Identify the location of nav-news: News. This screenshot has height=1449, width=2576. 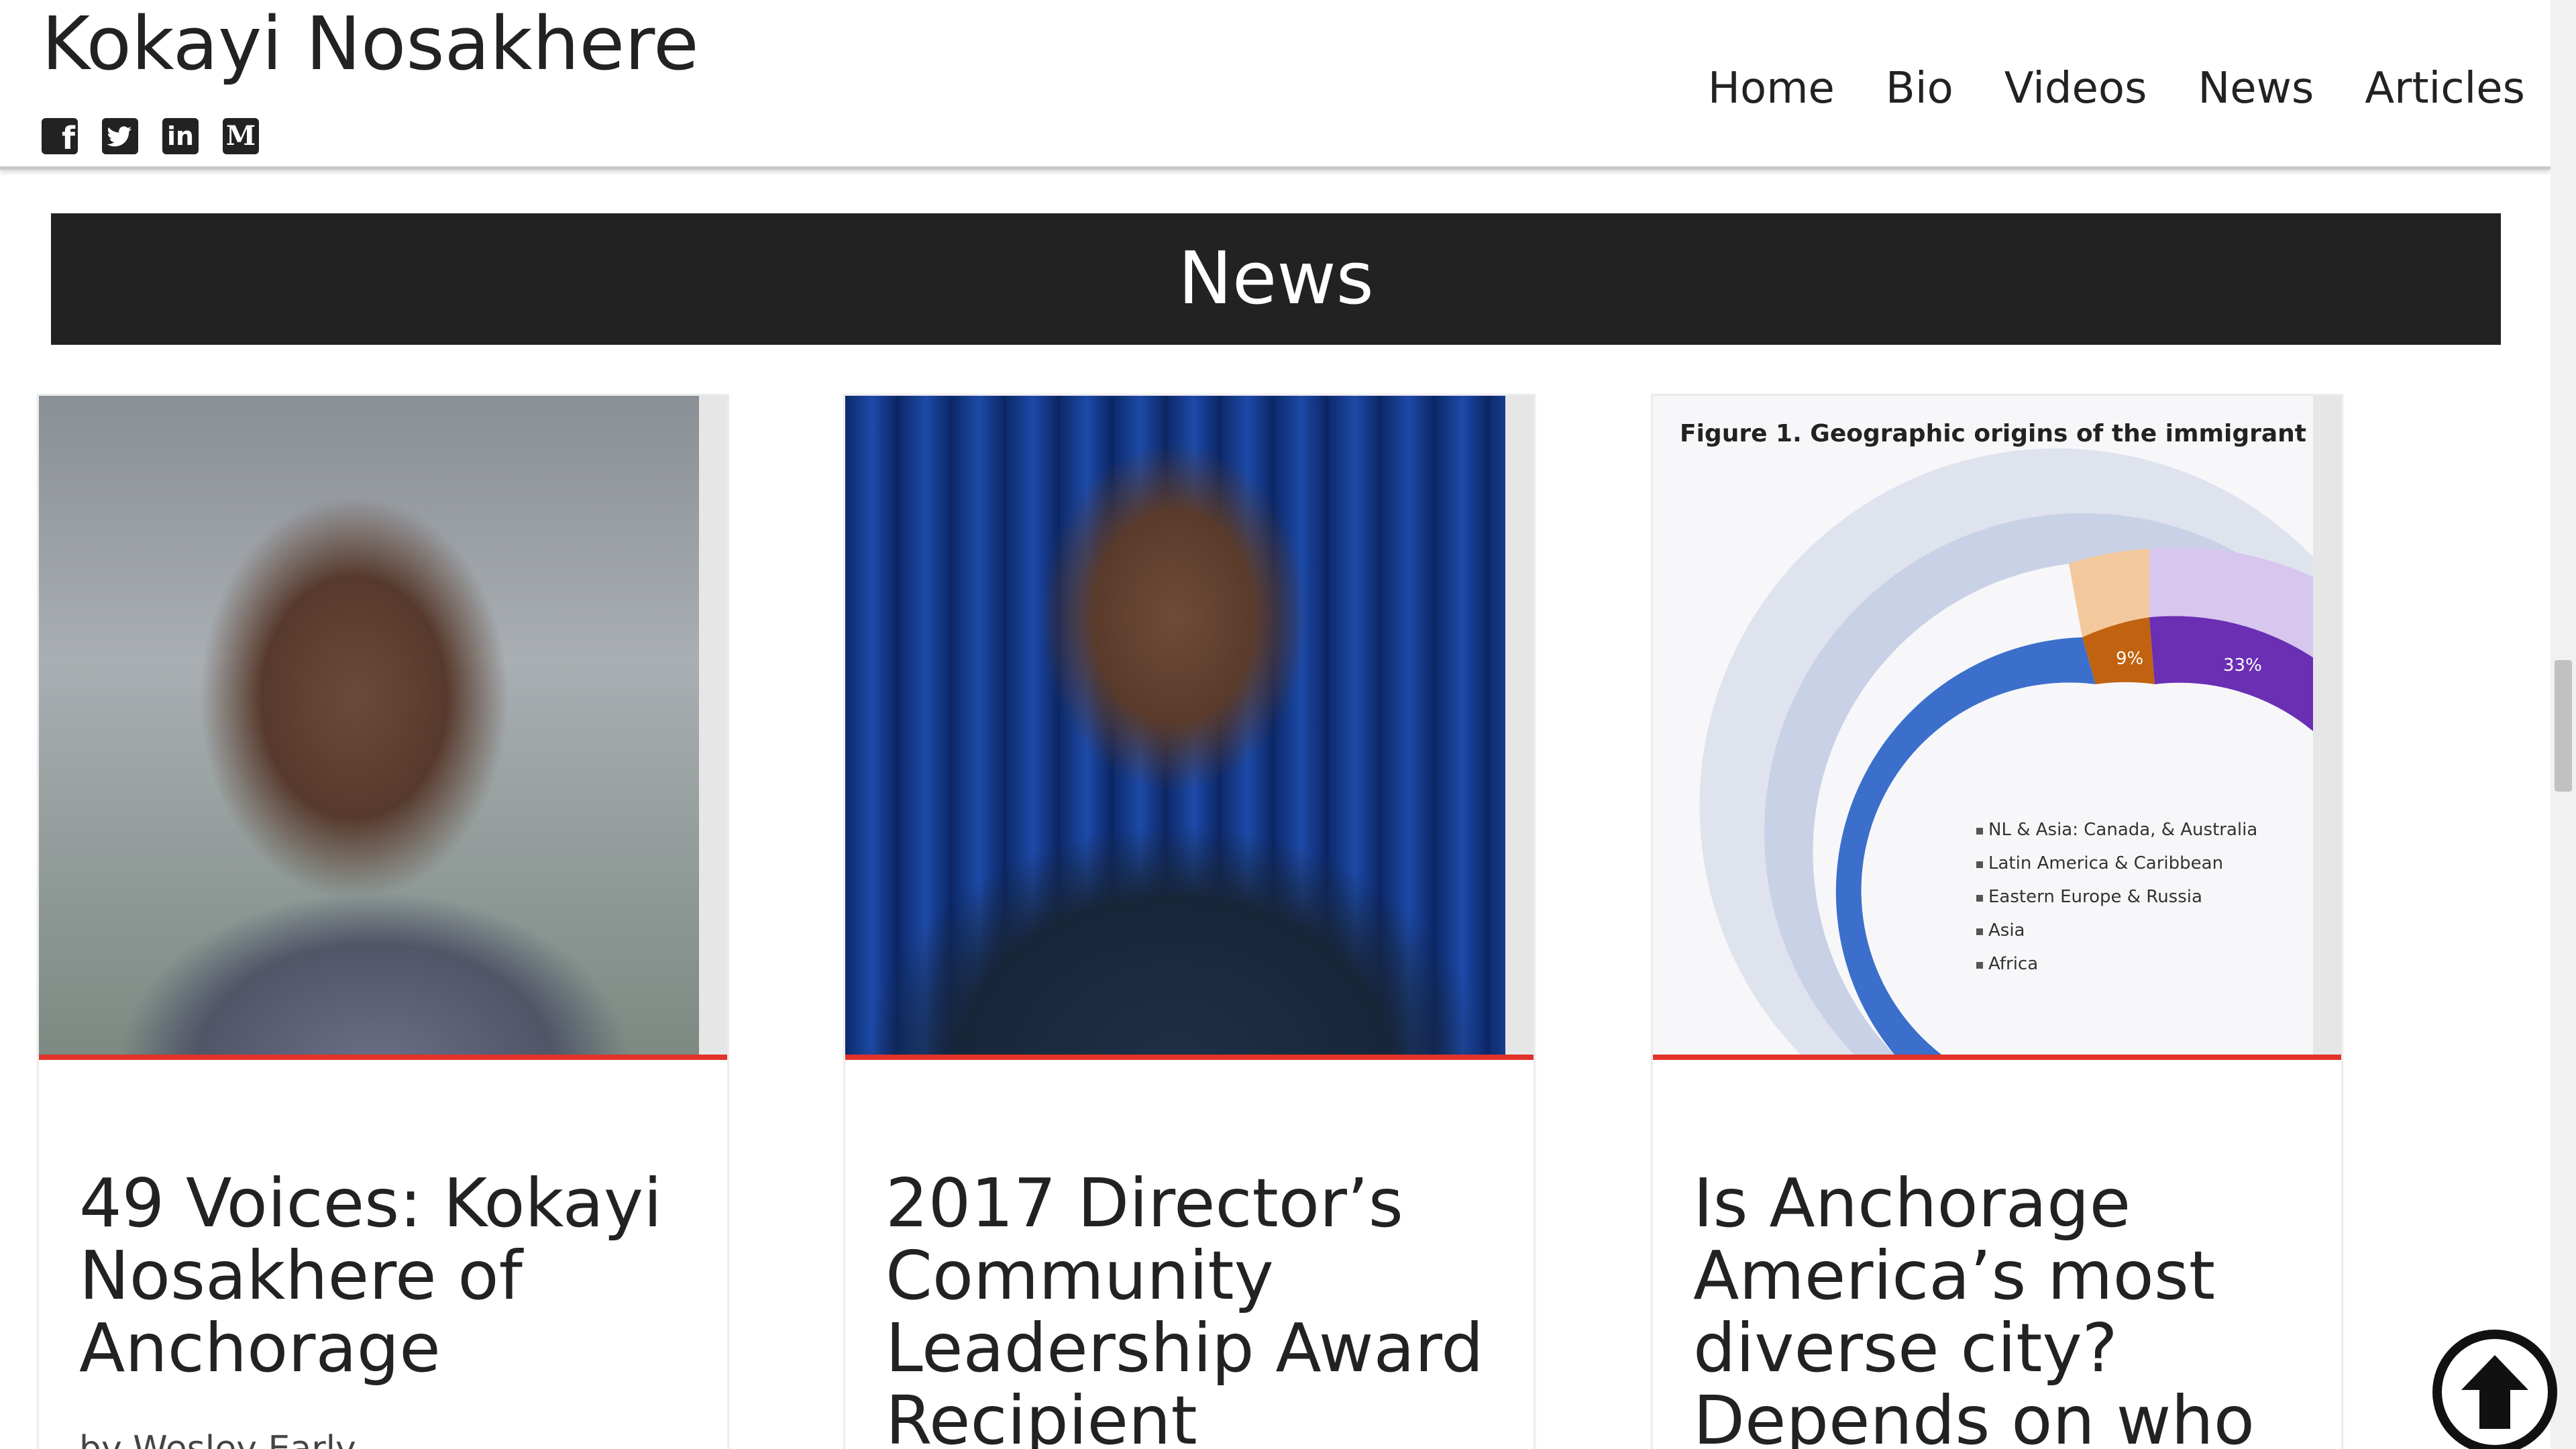
(2256, 88).